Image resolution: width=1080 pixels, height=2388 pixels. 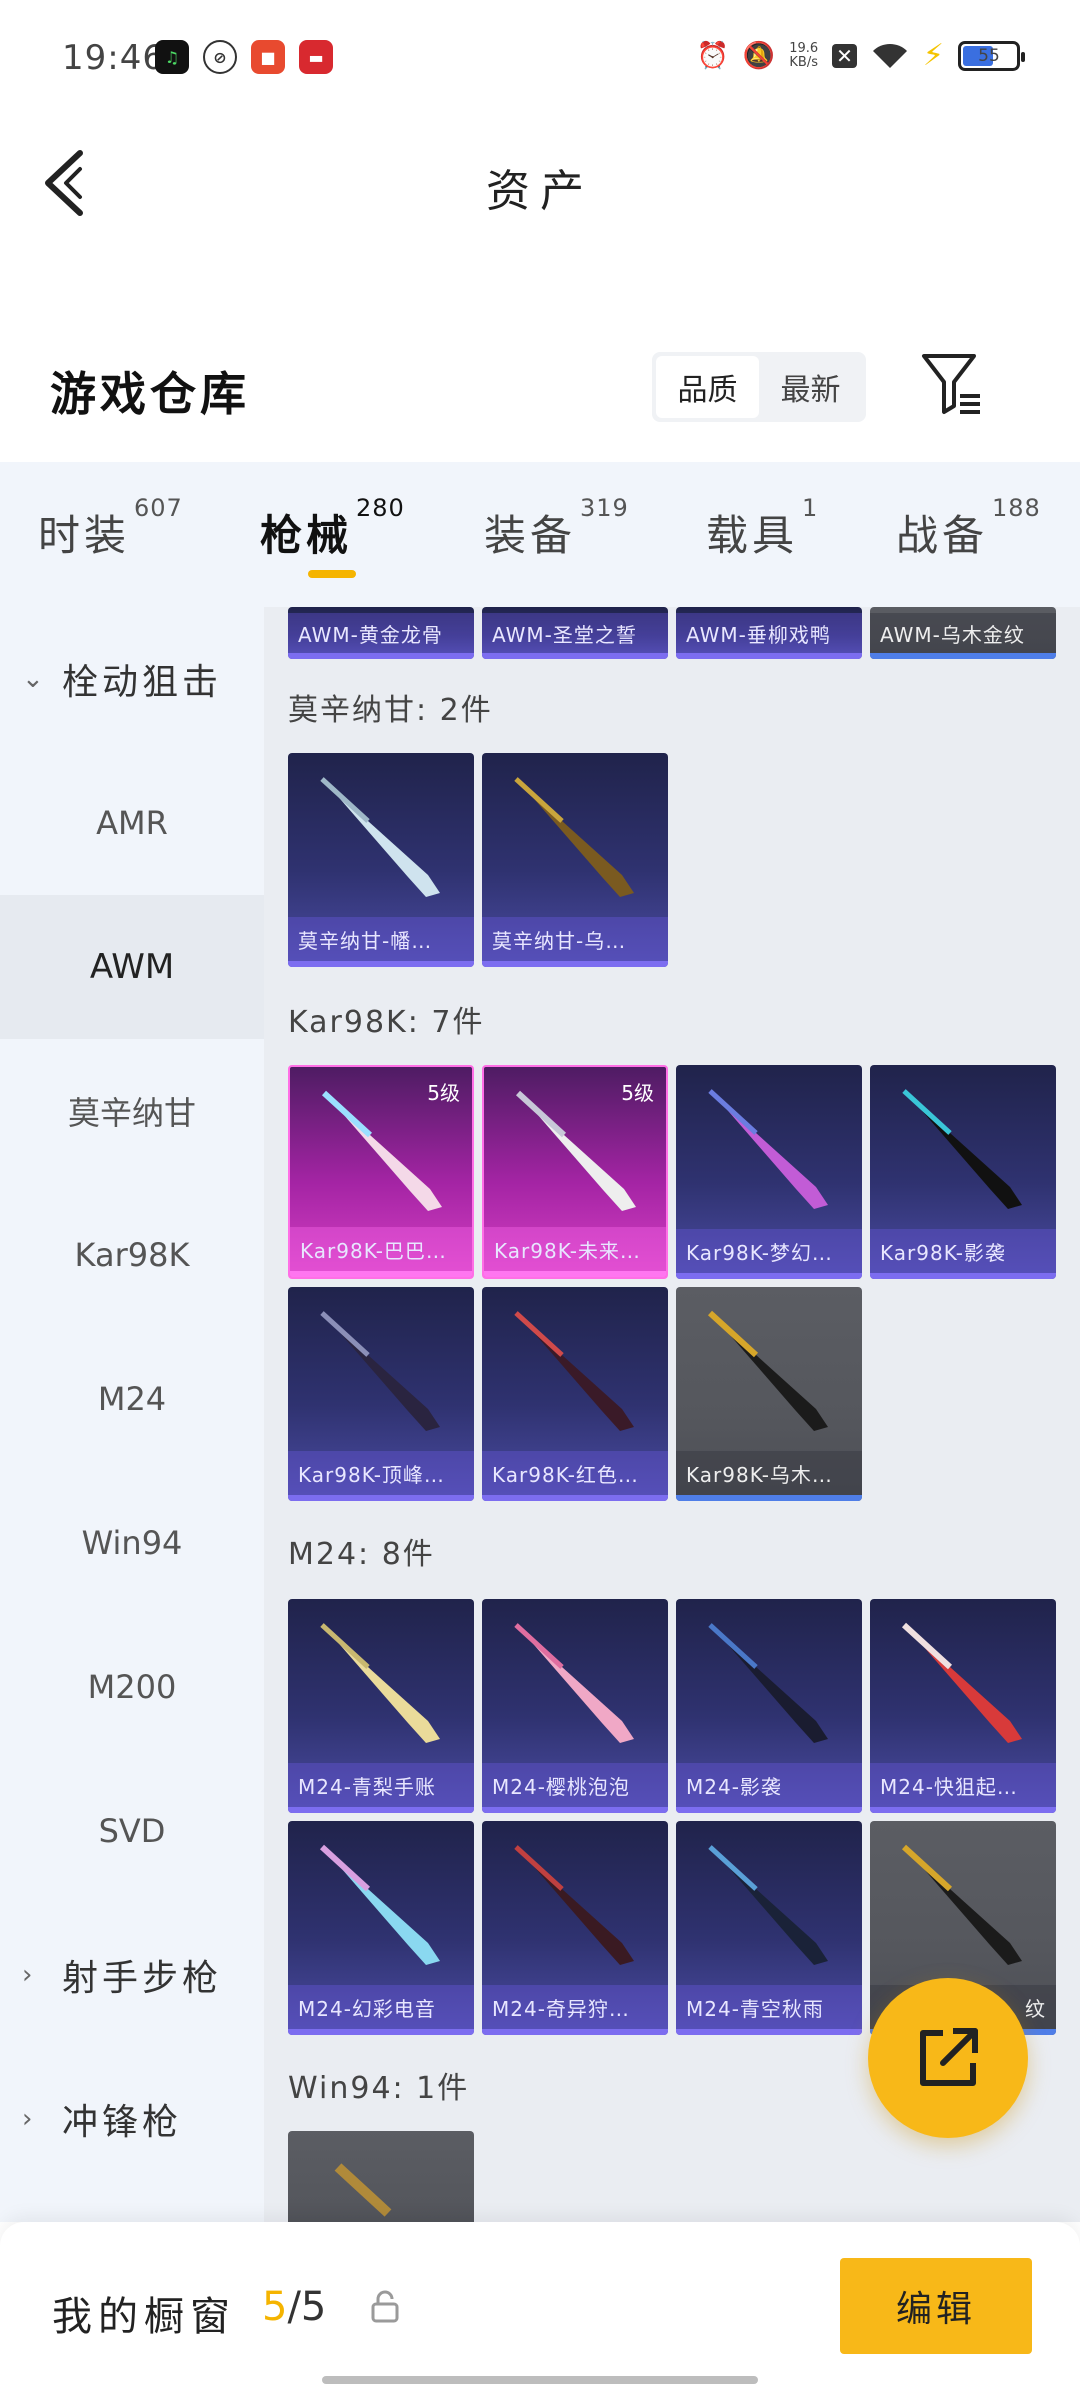 I want to click on sidebar-group-label: 栓动狙击, so click(x=142, y=682).